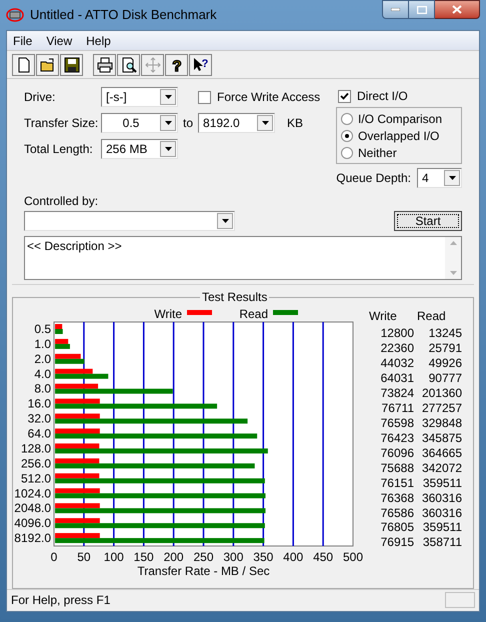 This screenshot has height=622, width=486. I want to click on table-cell-text: 358711, so click(442, 542).